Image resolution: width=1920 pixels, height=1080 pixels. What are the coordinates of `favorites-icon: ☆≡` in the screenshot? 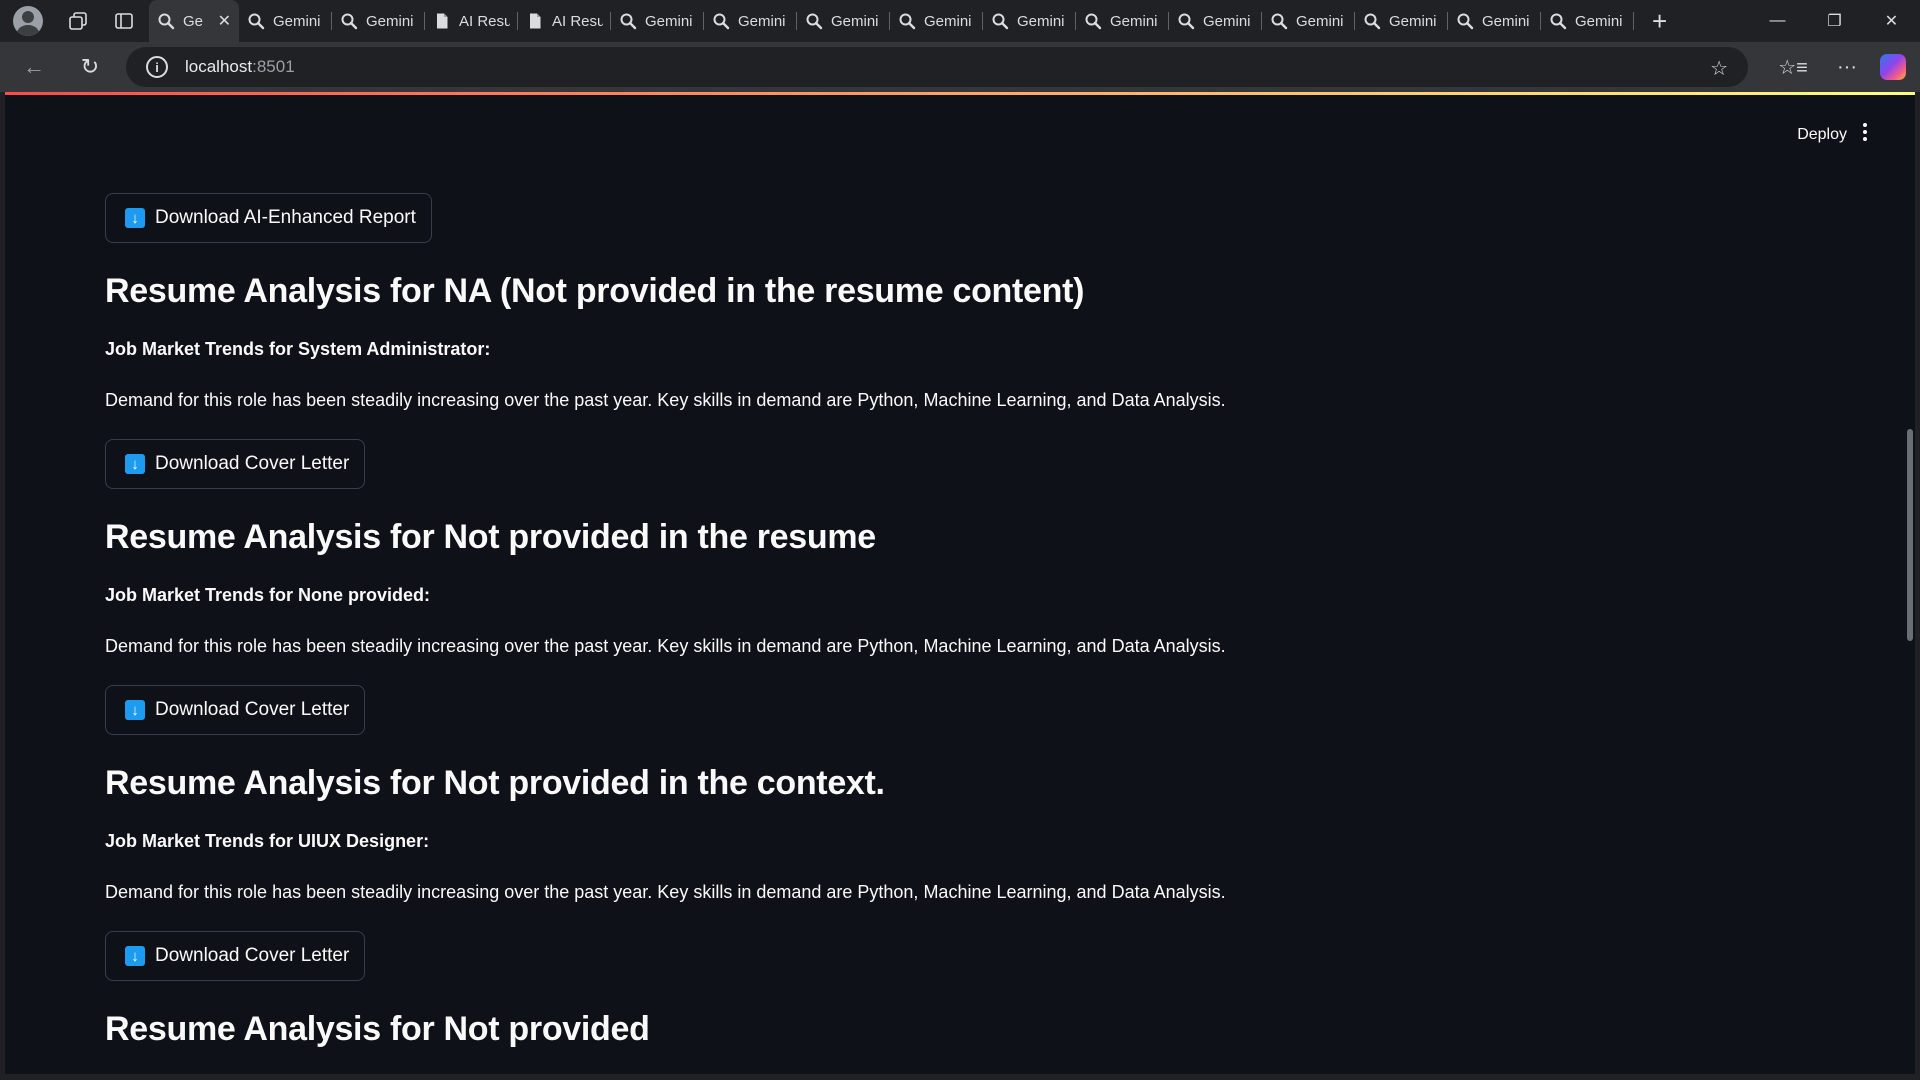 It's located at (1793, 67).